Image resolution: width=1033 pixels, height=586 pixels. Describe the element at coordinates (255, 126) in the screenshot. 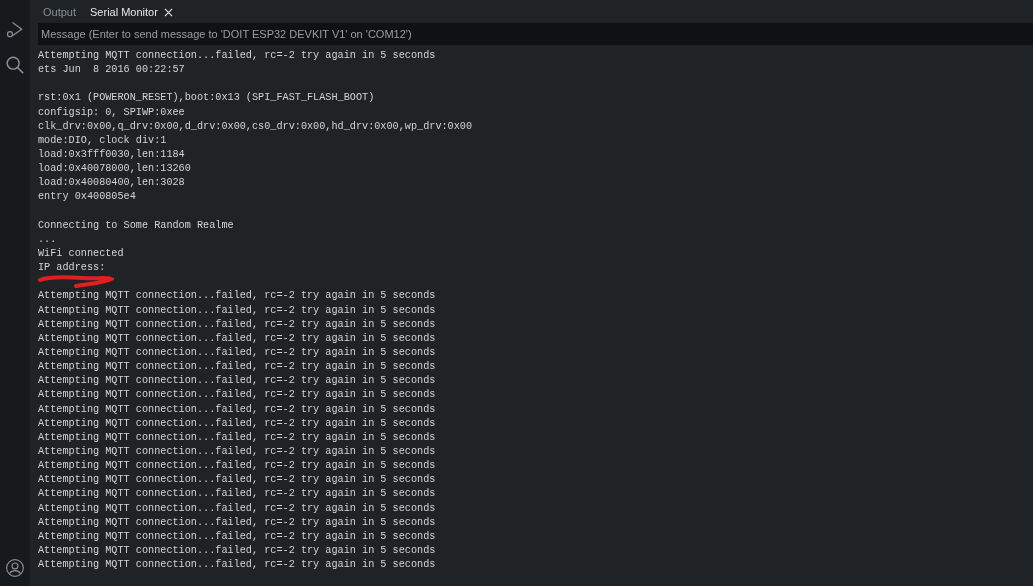

I see `log-line: clk_drv:0x00,q_drv:0x00,d_drv:0x00,cs0_drv:0x00,hd_drv:0x00,wp_drv:0x00` at that location.